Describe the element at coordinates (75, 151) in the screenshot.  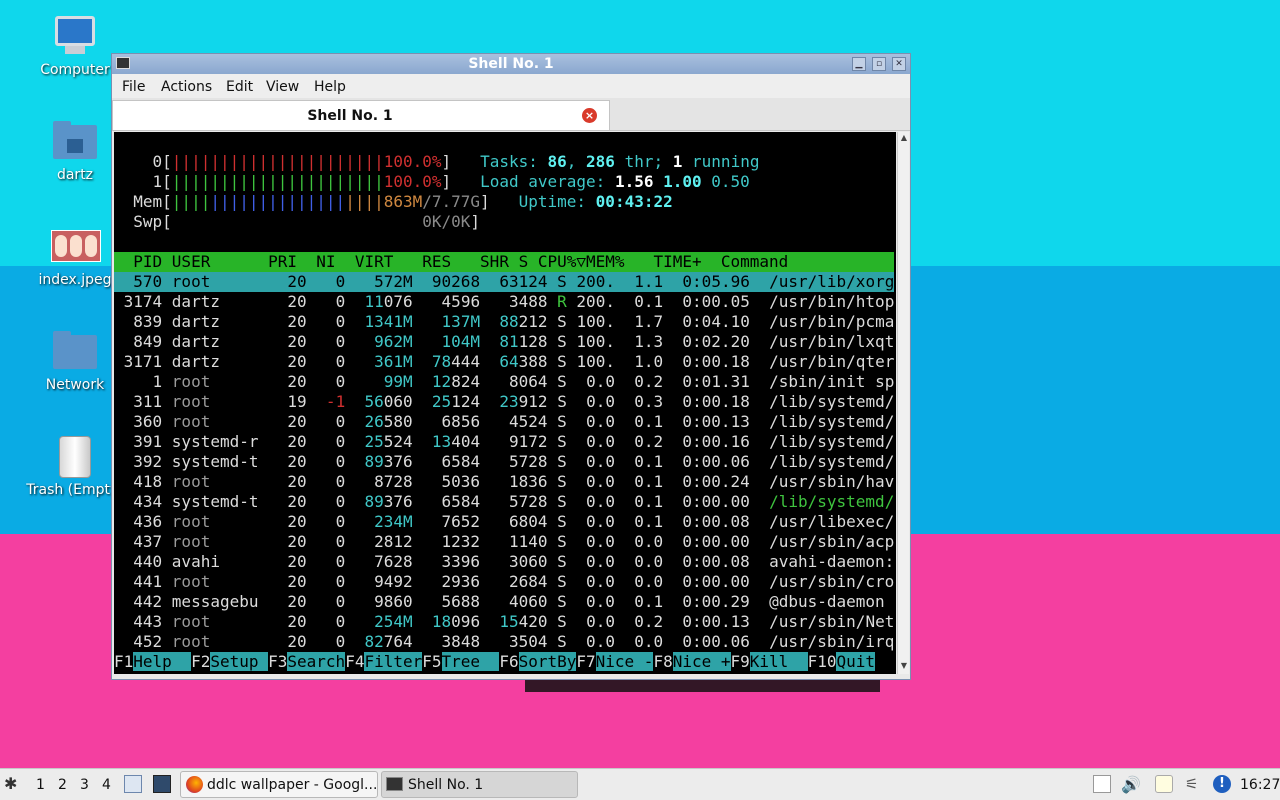
I see `desktop-icon-dartz: dartz` at that location.